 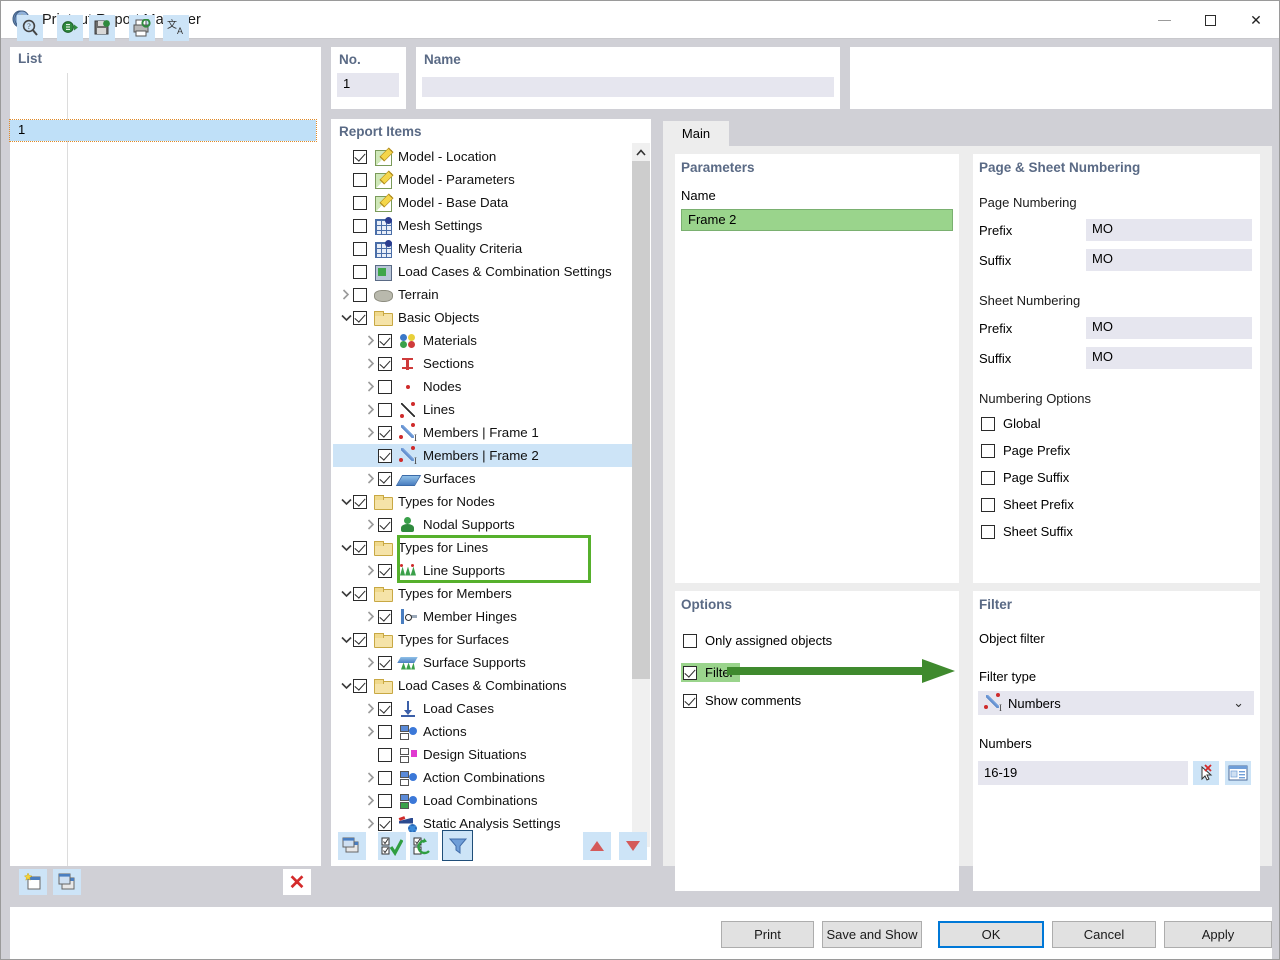 I want to click on tree-row: Surfaces, so click(x=491, y=478).